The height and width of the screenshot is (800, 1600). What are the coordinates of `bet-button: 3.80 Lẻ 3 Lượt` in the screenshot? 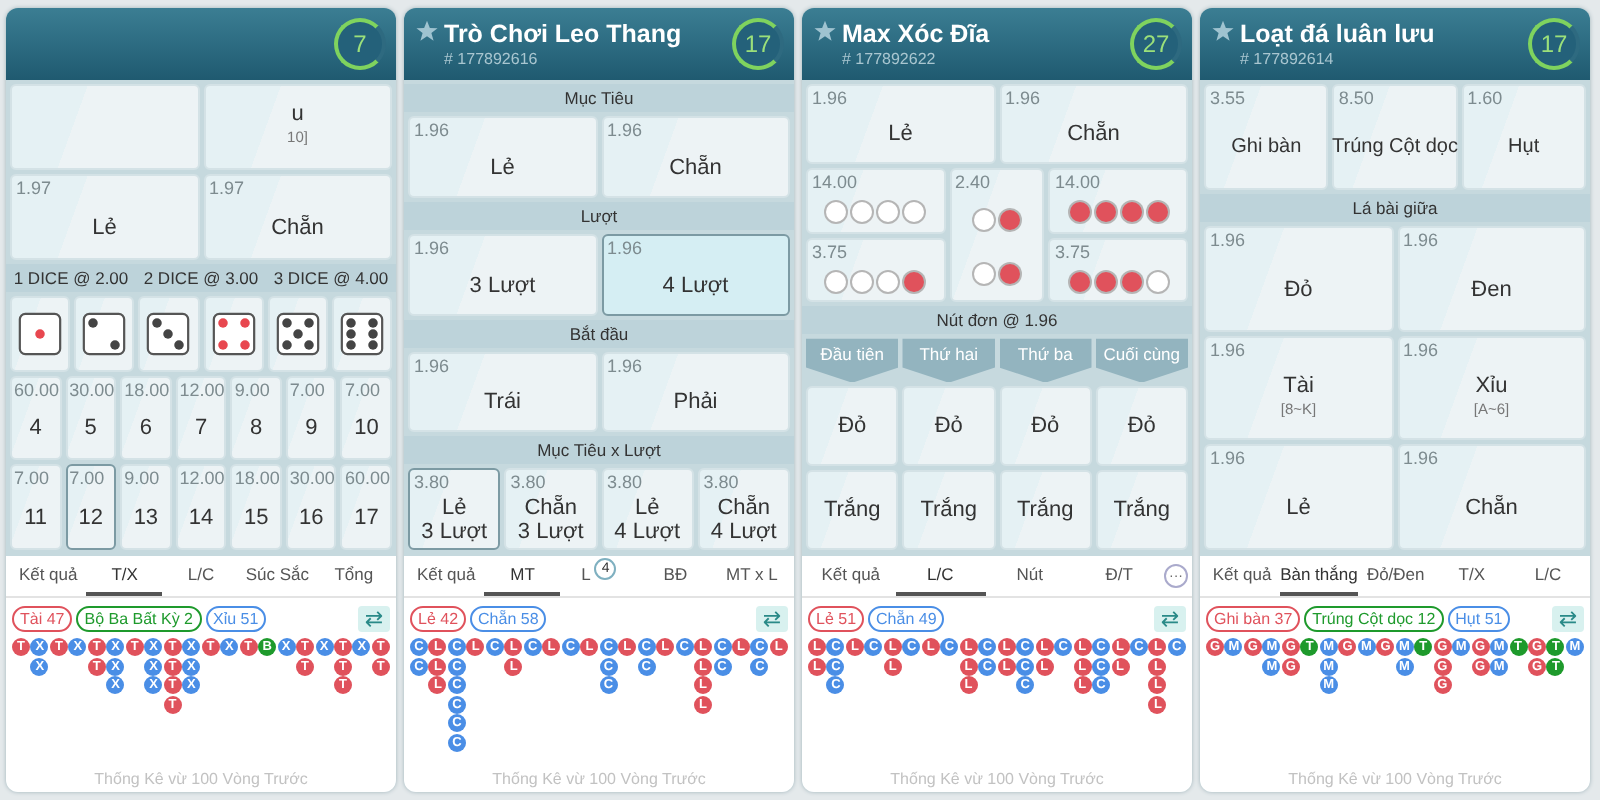 It's located at (454, 509).